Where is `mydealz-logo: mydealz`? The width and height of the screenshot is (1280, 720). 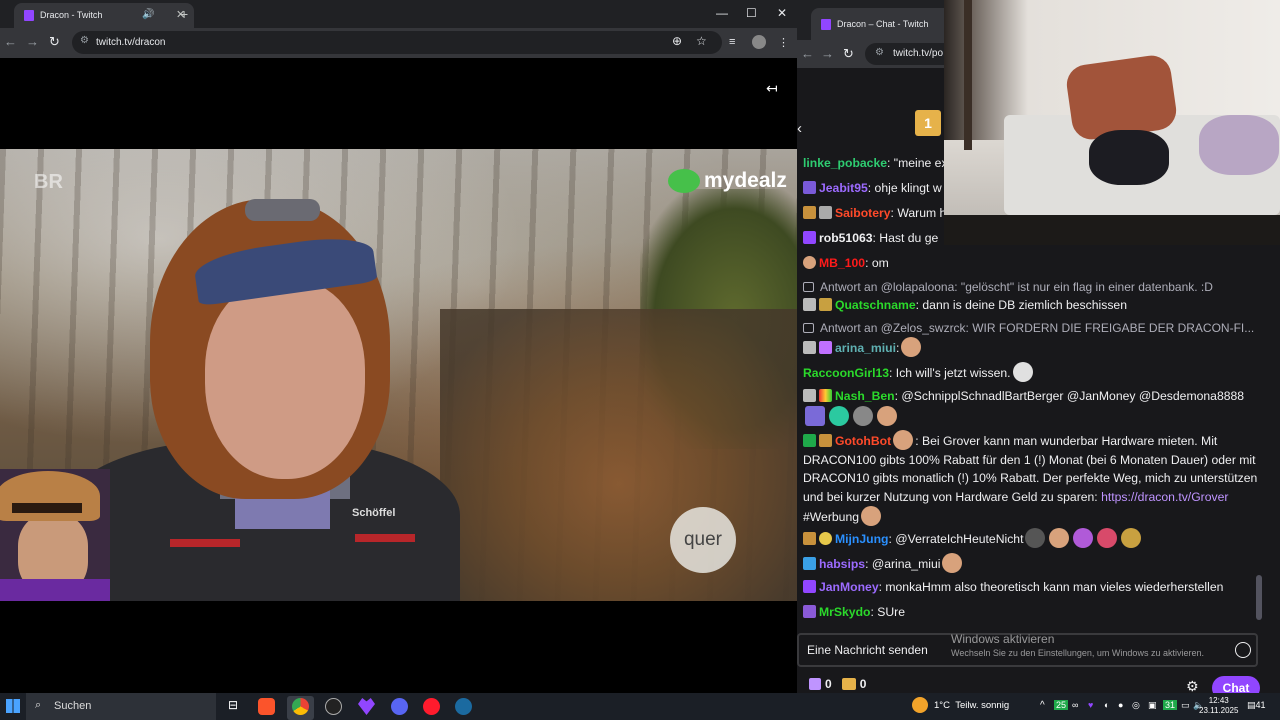 mydealz-logo: mydealz is located at coordinates (727, 181).